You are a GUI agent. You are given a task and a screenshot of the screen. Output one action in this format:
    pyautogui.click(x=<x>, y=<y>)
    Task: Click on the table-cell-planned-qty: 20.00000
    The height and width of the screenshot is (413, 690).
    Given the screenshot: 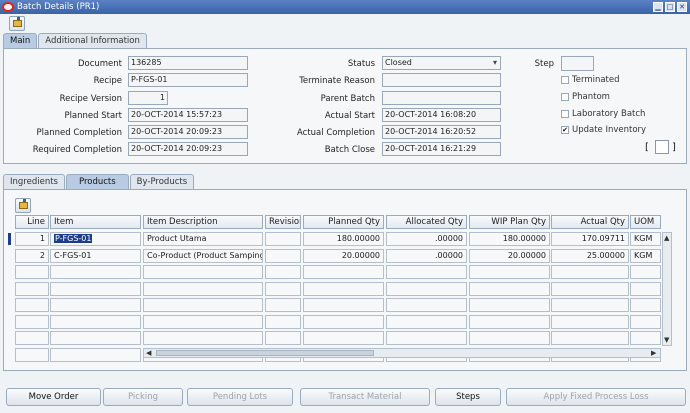 What is the action you would take?
    pyautogui.click(x=343, y=255)
    